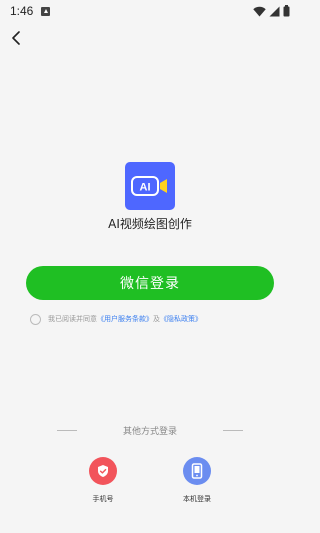 This screenshot has height=533, width=320. What do you see at coordinates (145, 188) in the screenshot?
I see `svg-text: AI` at bounding box center [145, 188].